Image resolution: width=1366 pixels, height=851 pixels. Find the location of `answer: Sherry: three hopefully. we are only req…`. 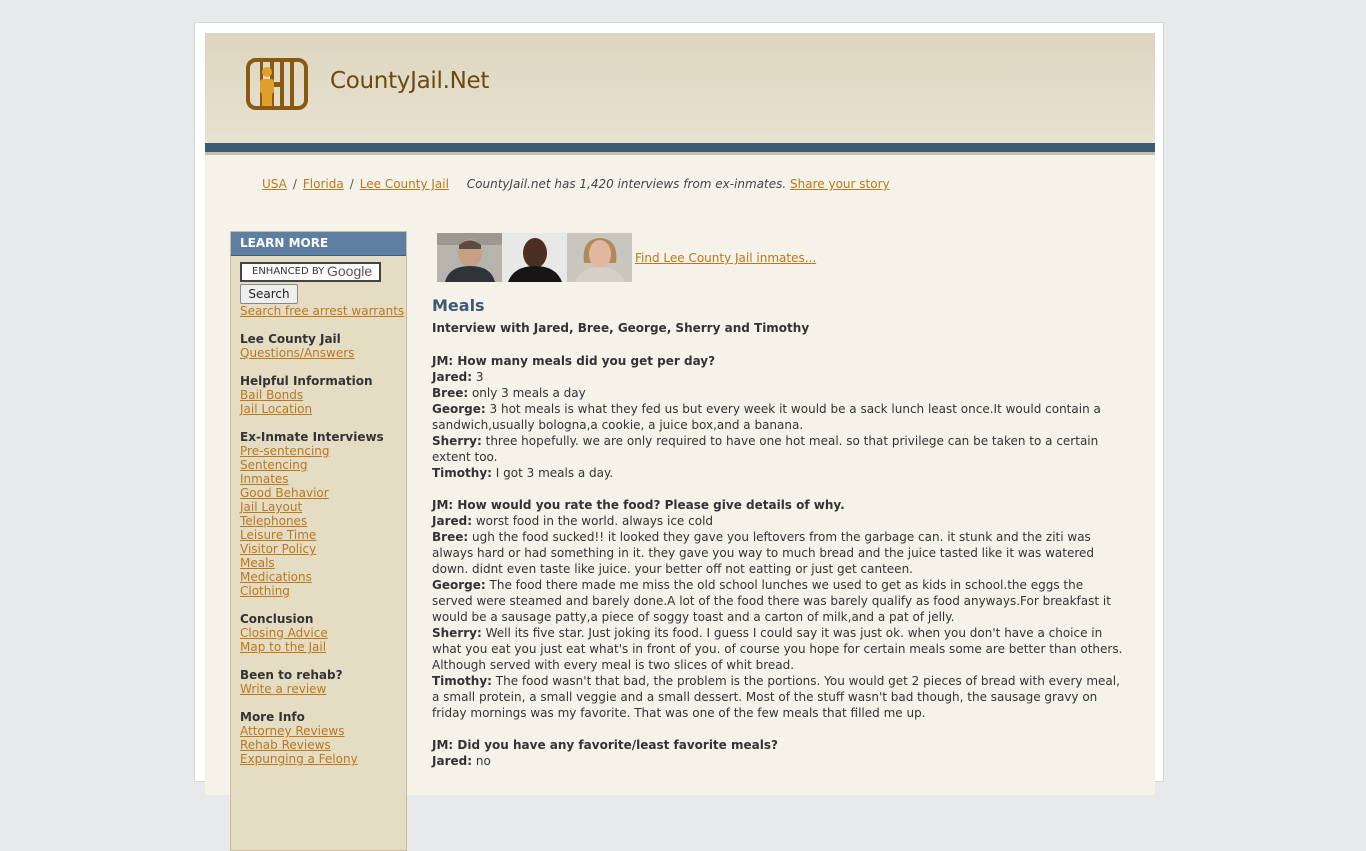

answer: Sherry: three hopefully. we are only req… is located at coordinates (779, 449).